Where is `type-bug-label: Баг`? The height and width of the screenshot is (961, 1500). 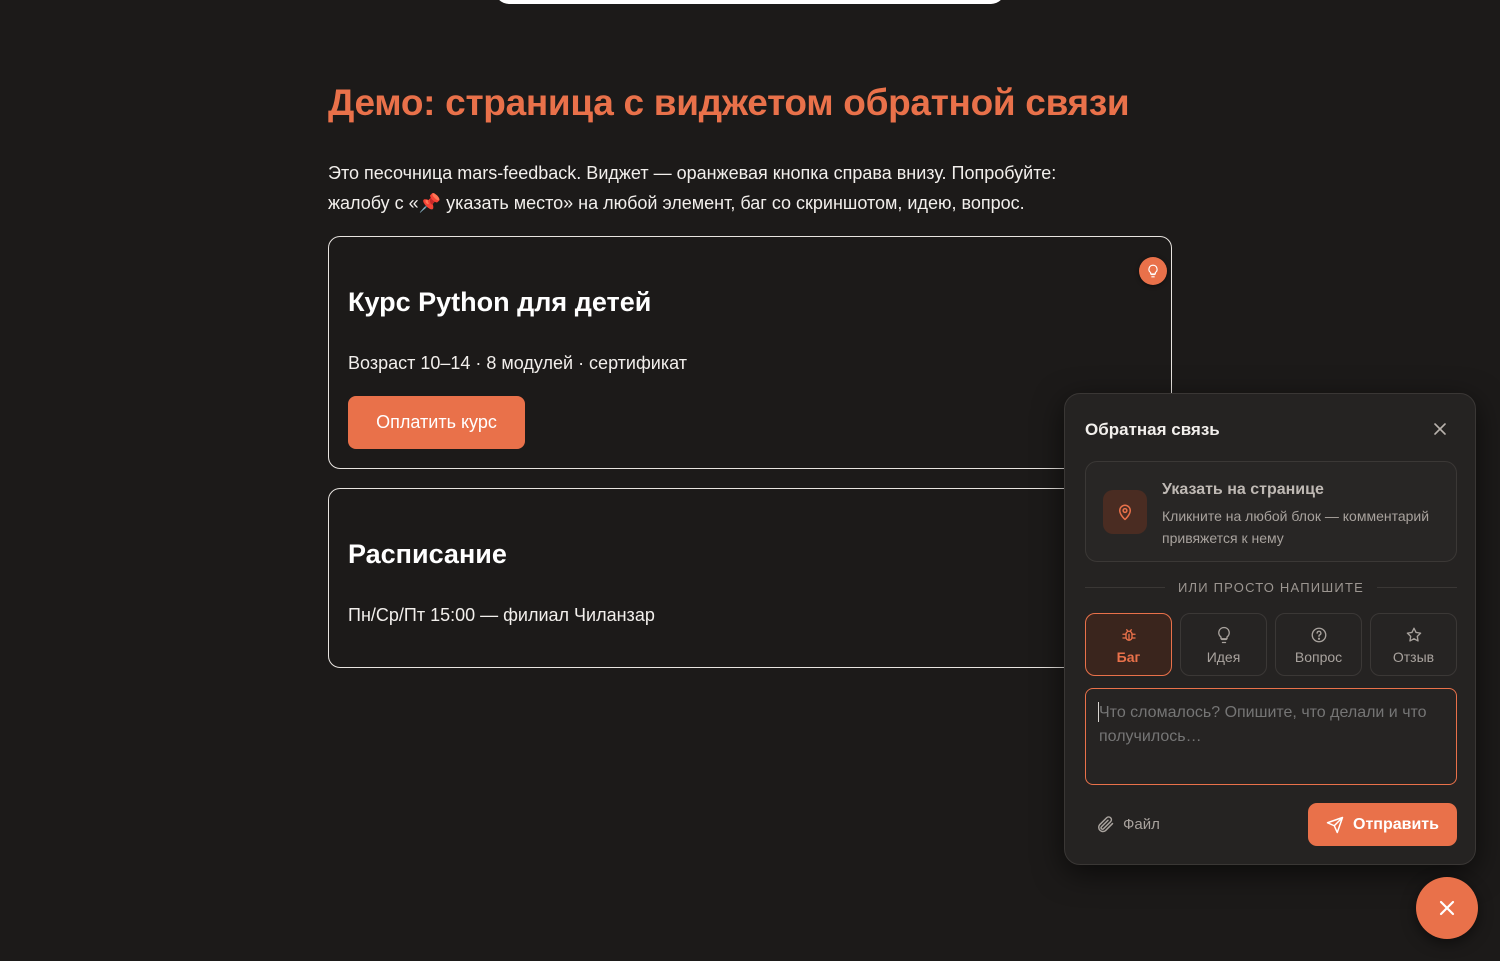 type-bug-label: Баг is located at coordinates (1128, 656).